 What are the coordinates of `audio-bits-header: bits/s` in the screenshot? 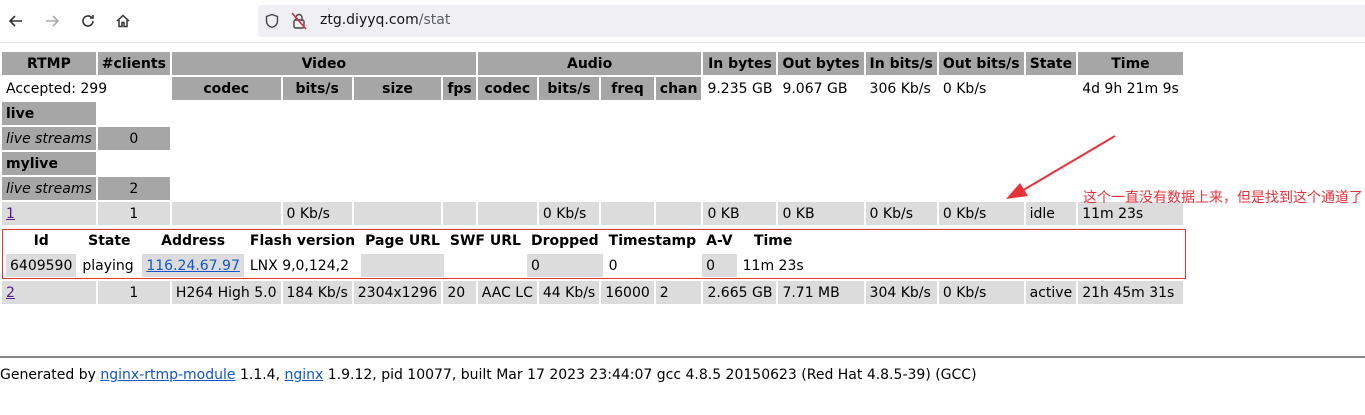 It's located at (569, 88).